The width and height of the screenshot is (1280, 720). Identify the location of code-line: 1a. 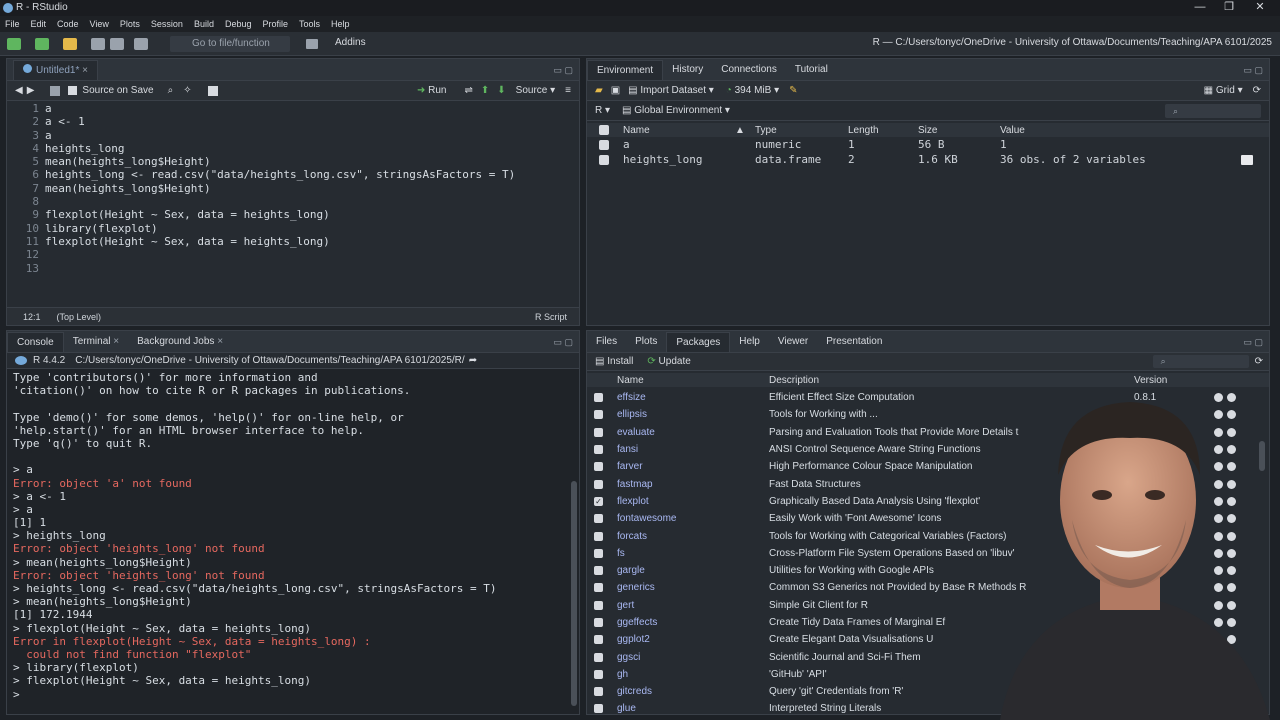
(293, 108).